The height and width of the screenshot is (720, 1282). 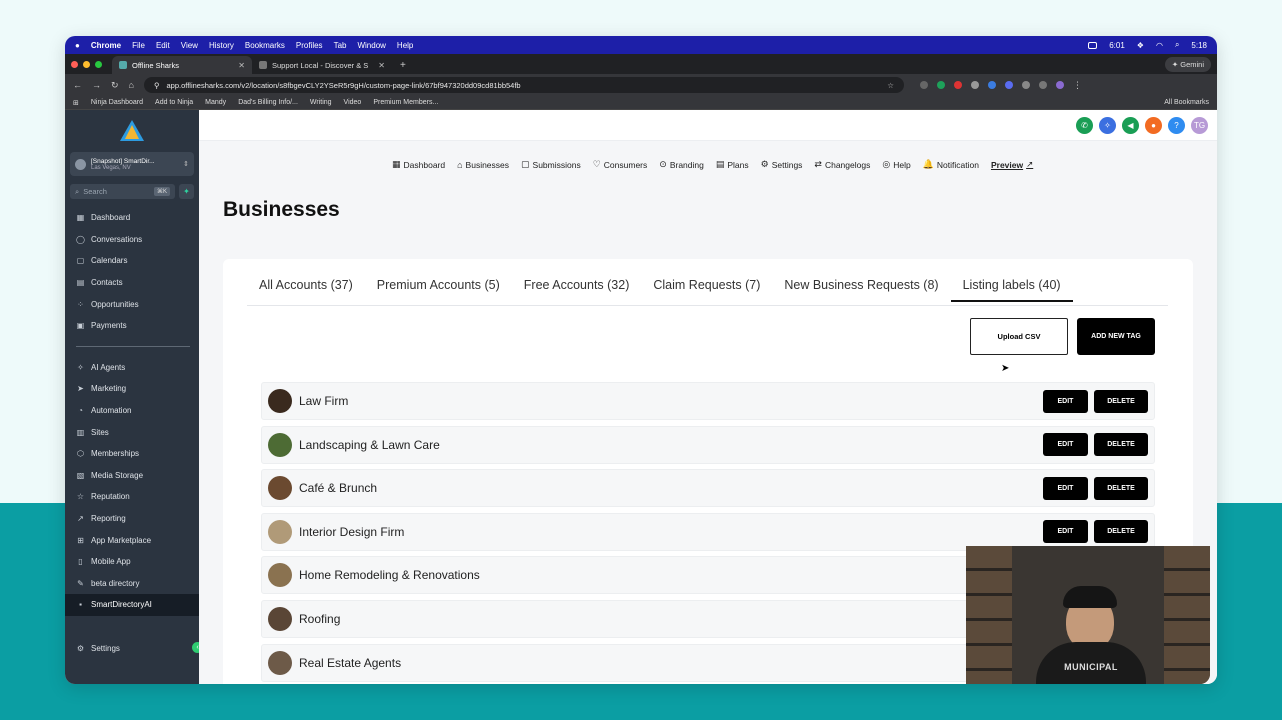 I want to click on puzzle-icon, so click(x=1025, y=85).